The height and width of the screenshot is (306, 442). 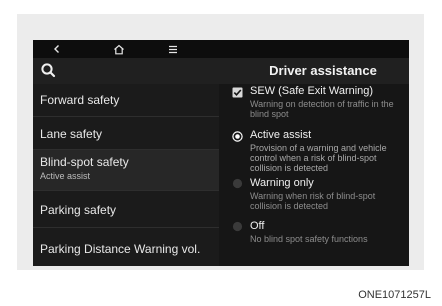 I want to click on menu-icon, so click(x=173, y=49).